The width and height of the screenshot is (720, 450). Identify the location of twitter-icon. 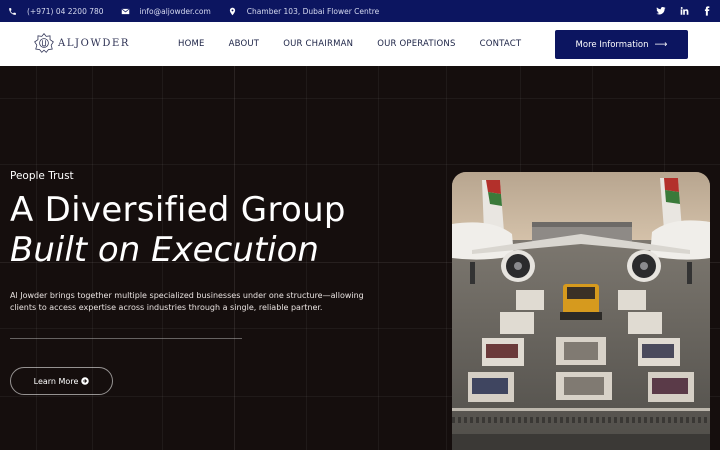
(661, 11).